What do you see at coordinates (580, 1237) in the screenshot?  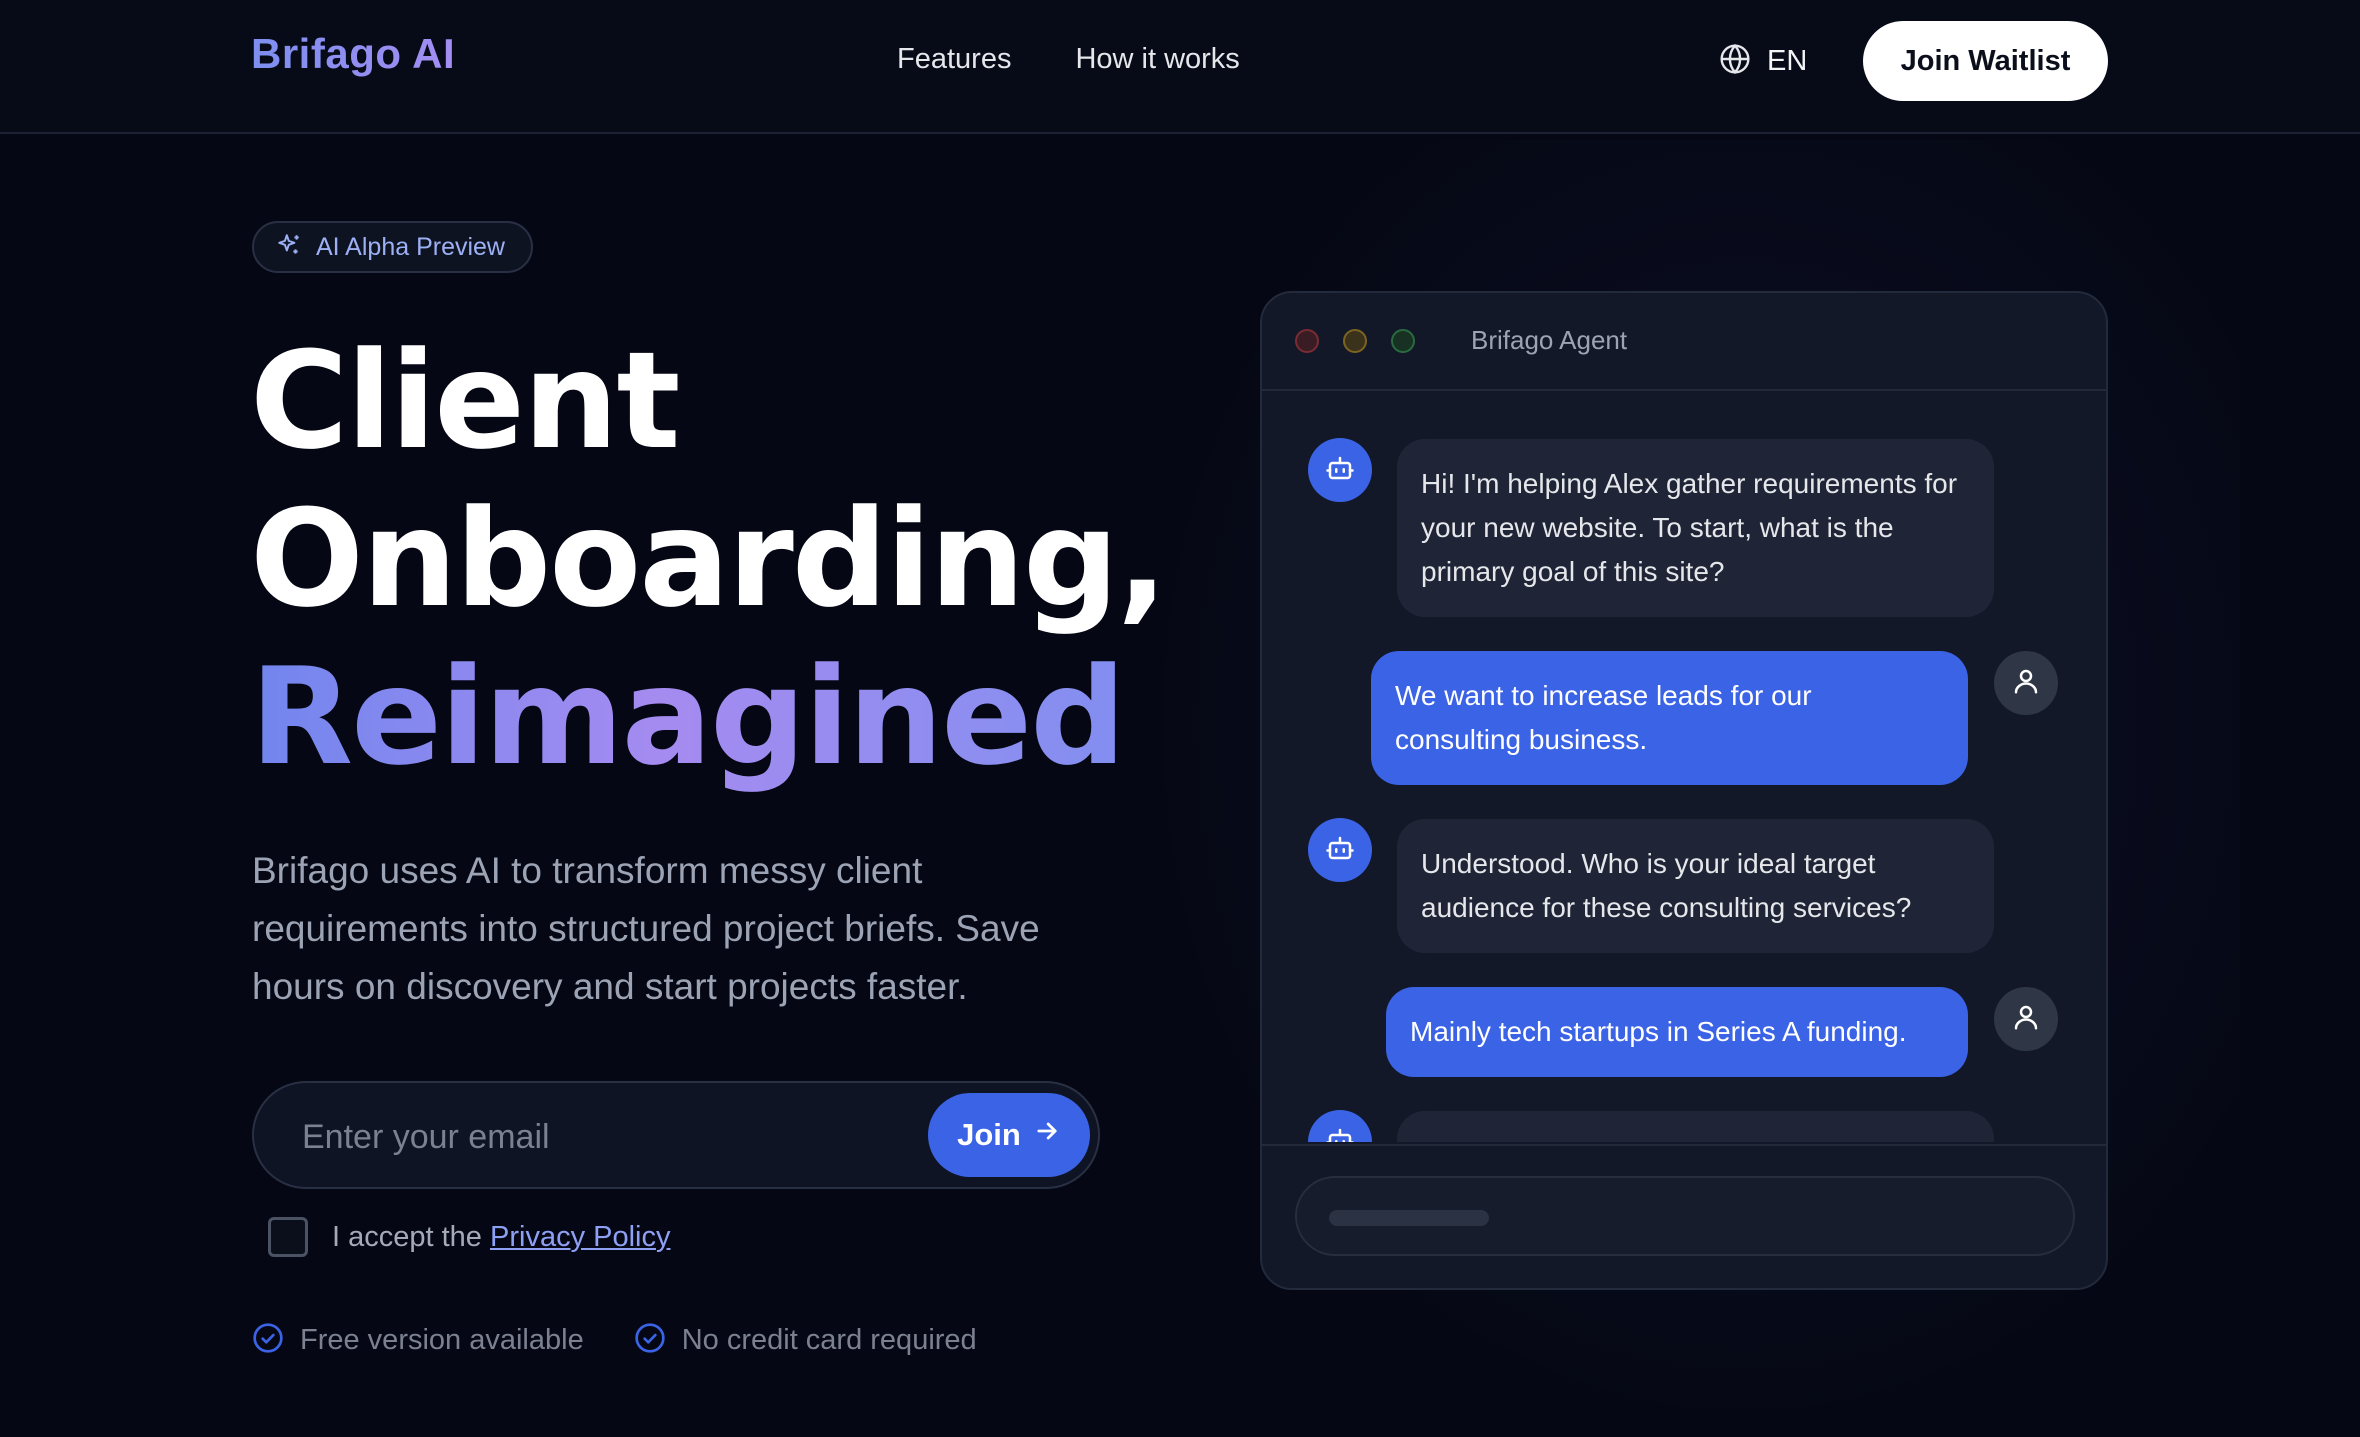 I see `privacy-policy-link: Privacy Policy` at bounding box center [580, 1237].